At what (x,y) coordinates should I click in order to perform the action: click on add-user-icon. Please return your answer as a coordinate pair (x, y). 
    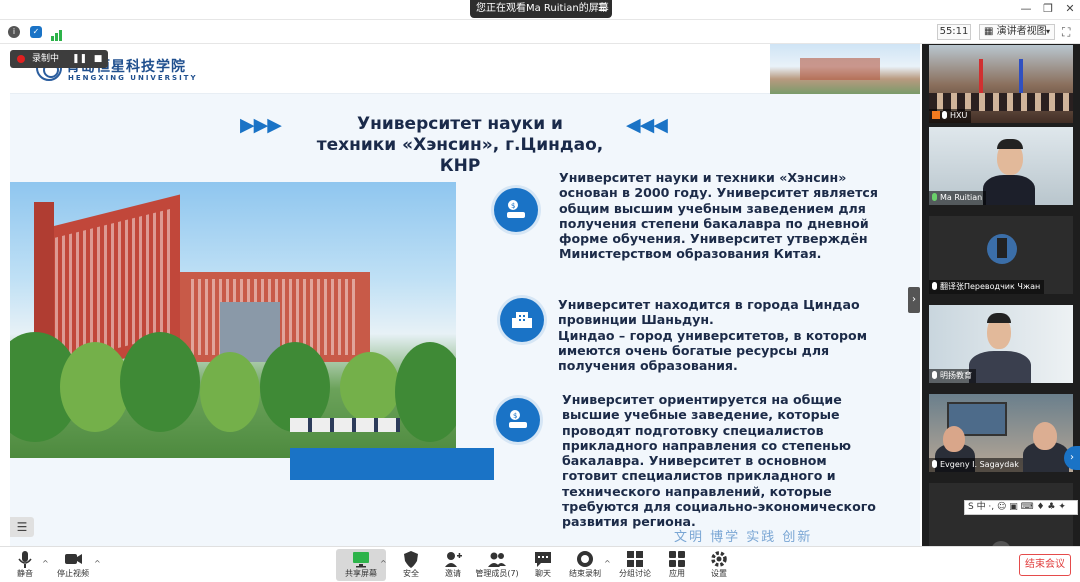
    Looking at the image, I should click on (453, 559).